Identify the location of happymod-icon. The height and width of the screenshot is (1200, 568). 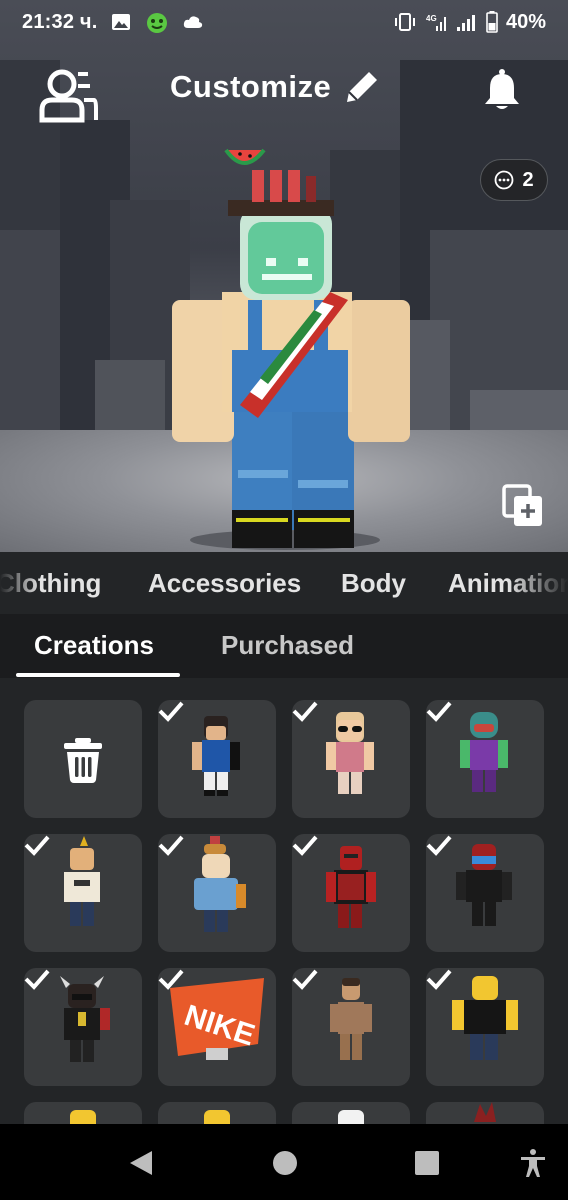
(157, 23).